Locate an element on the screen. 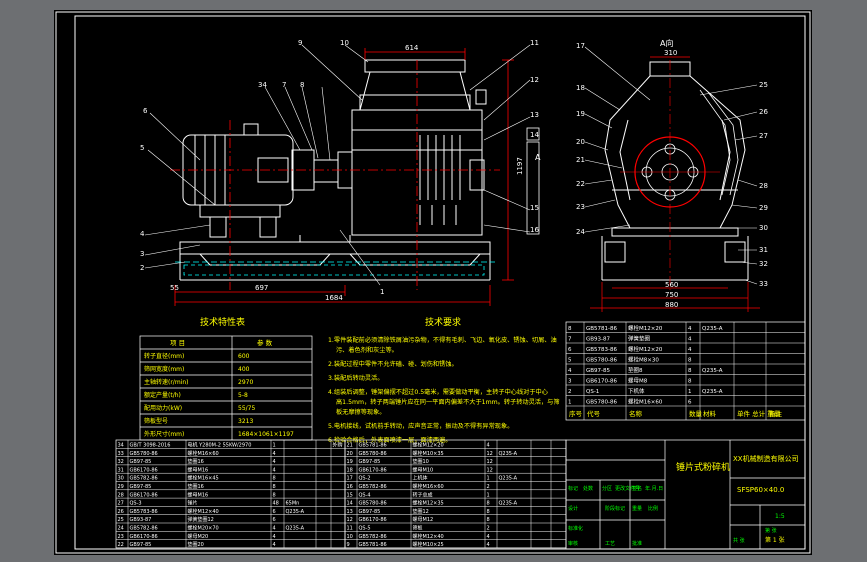 The height and width of the screenshot is (562, 867). parts-mid-cell: 4 is located at coordinates (488, 537).